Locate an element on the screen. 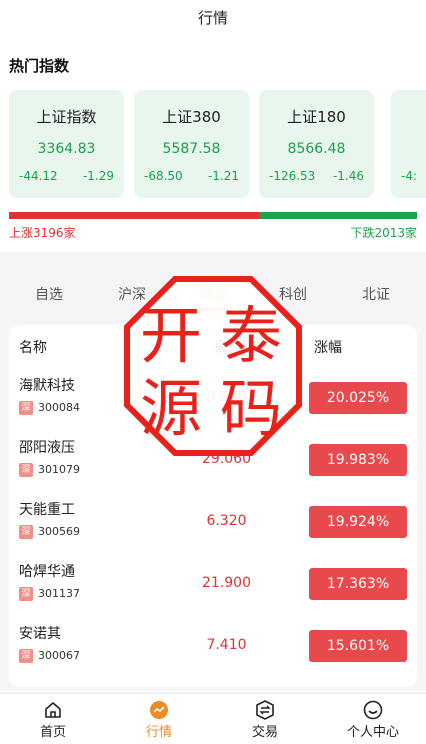 The height and width of the screenshot is (744, 426). decline-count: 下跌2013家 is located at coordinates (383, 233).